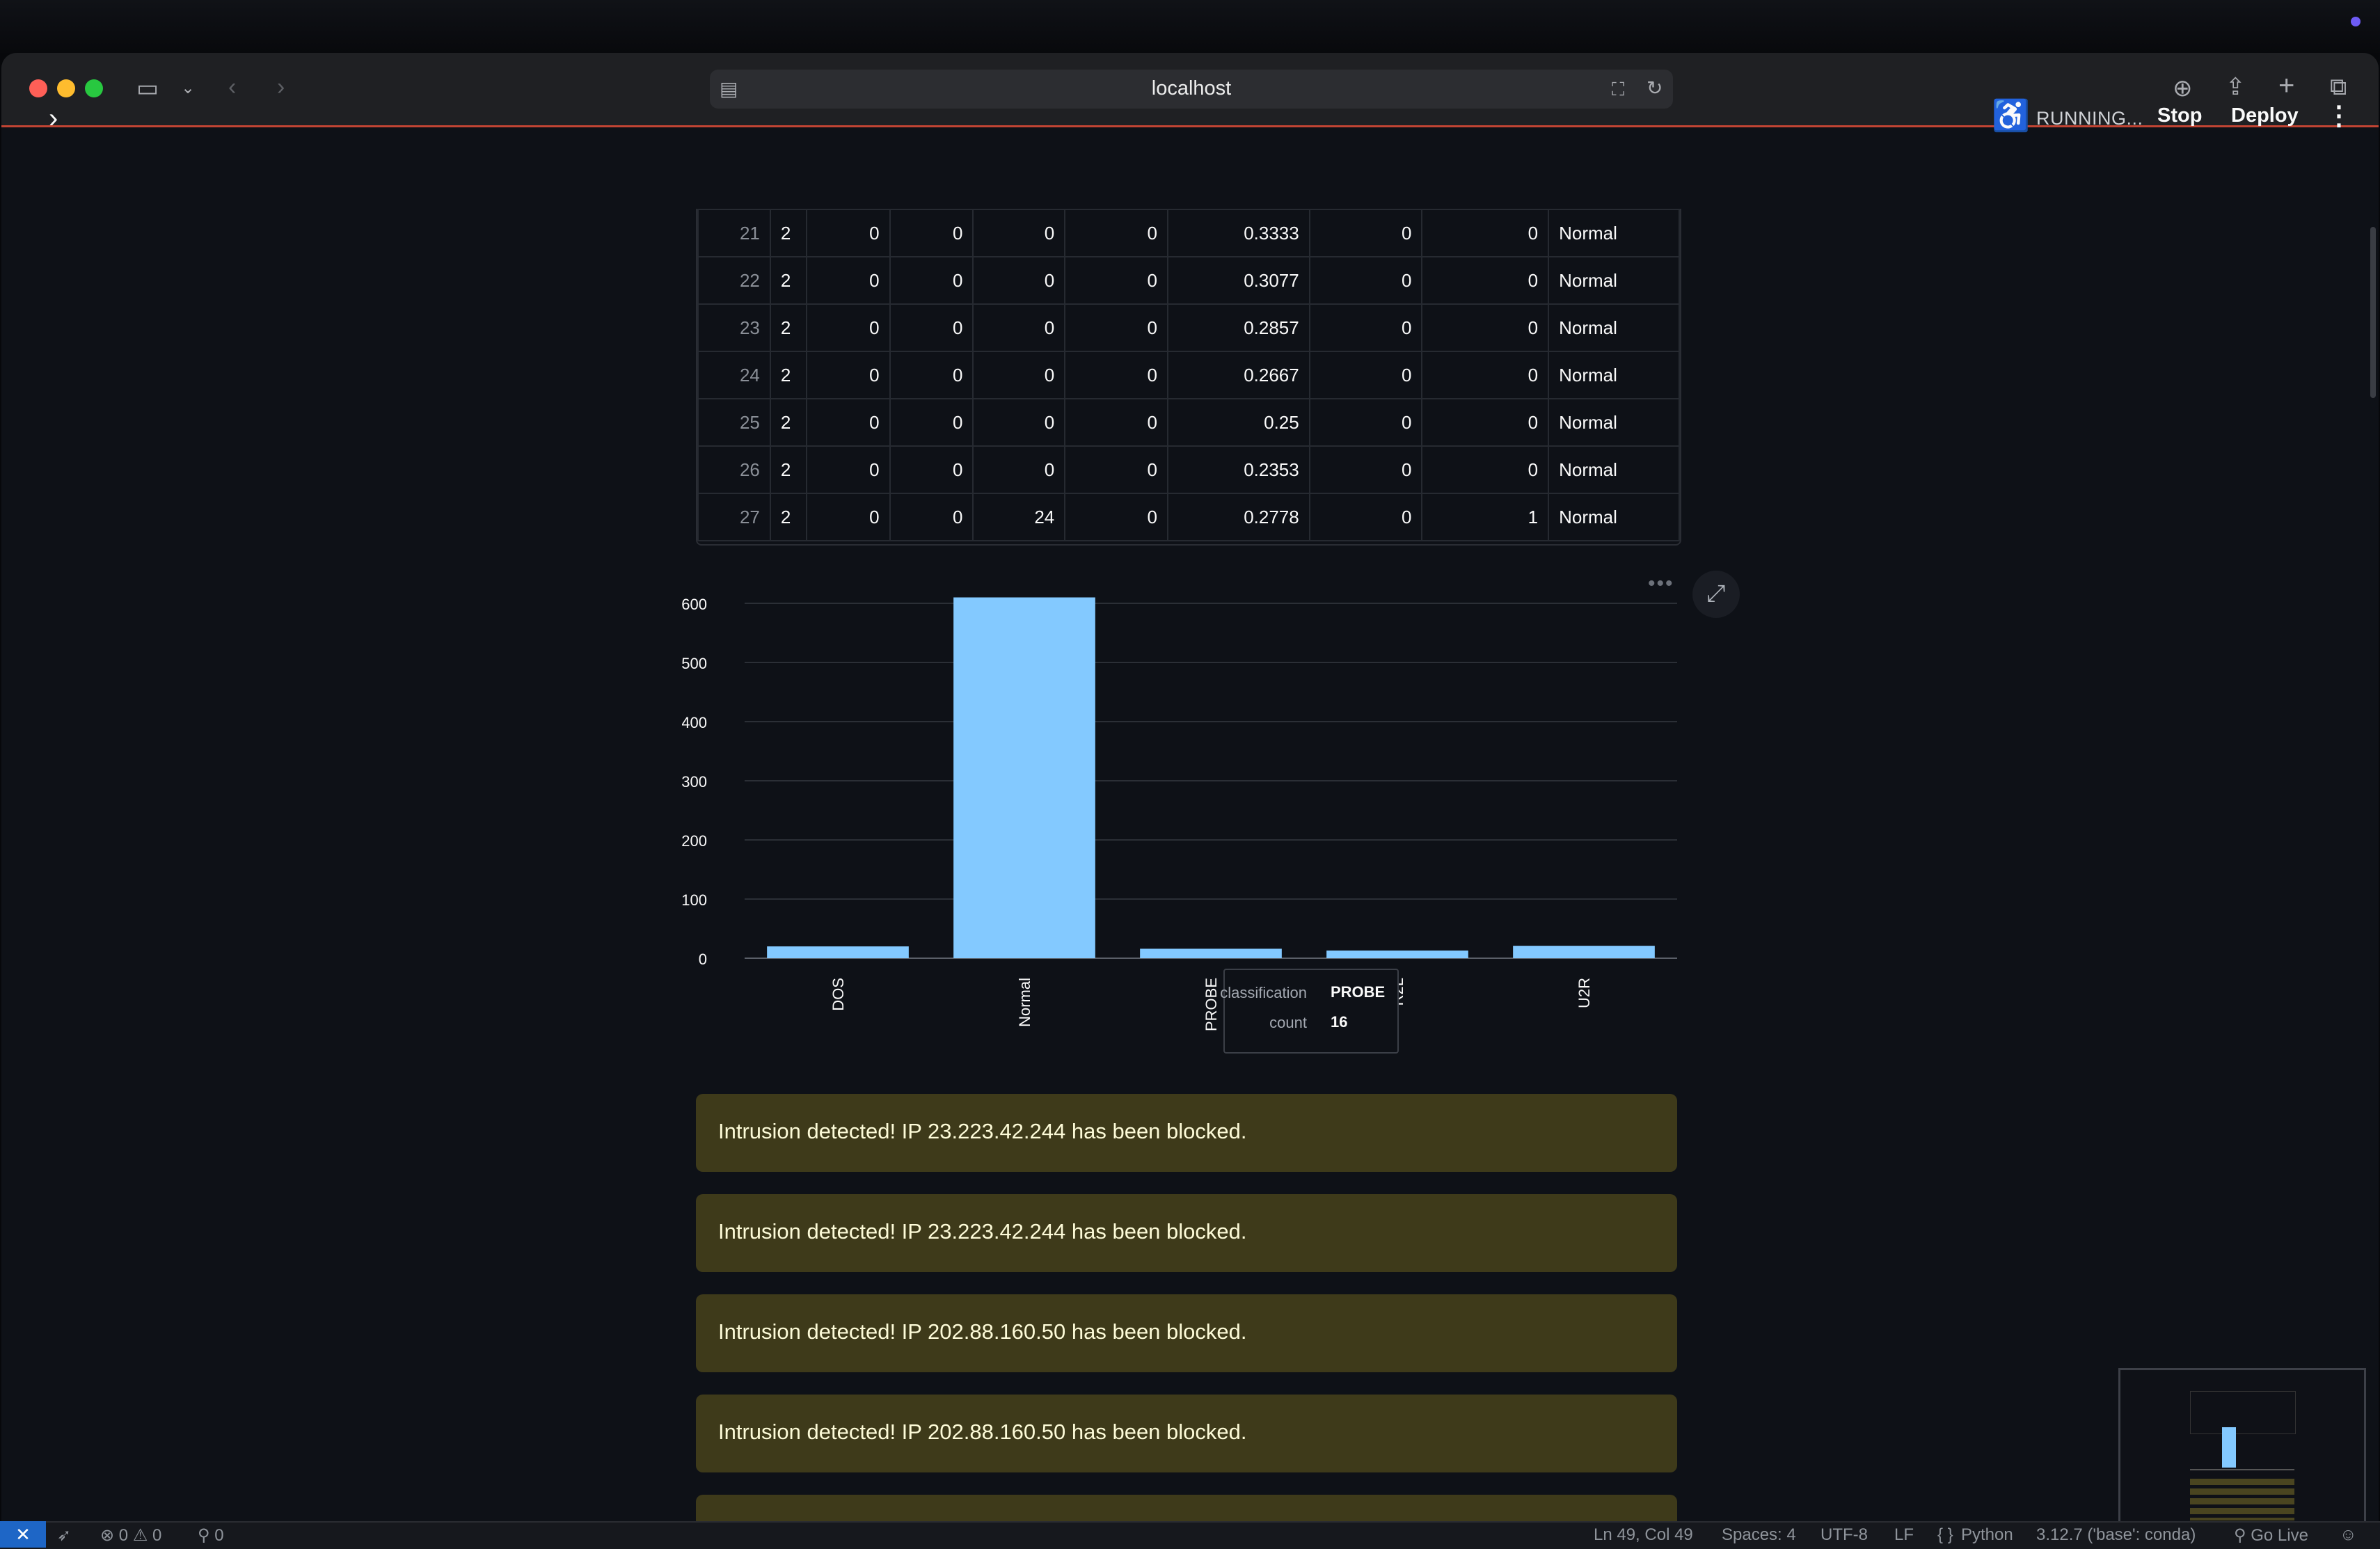 Image resolution: width=2380 pixels, height=1549 pixels. Describe the element at coordinates (1190, 821) in the screenshot. I see `classification-bar-chart: 0100200300400500600DOSNormalPROBER2LU2R` at that location.